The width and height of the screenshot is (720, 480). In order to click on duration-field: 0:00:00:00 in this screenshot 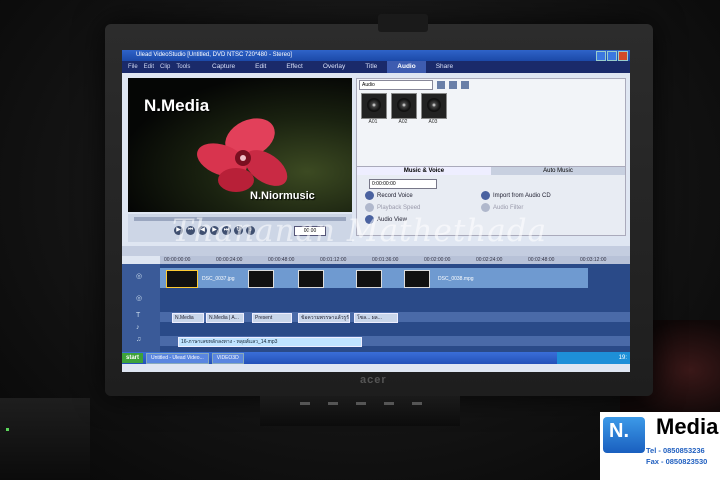, I will do `click(403, 184)`.